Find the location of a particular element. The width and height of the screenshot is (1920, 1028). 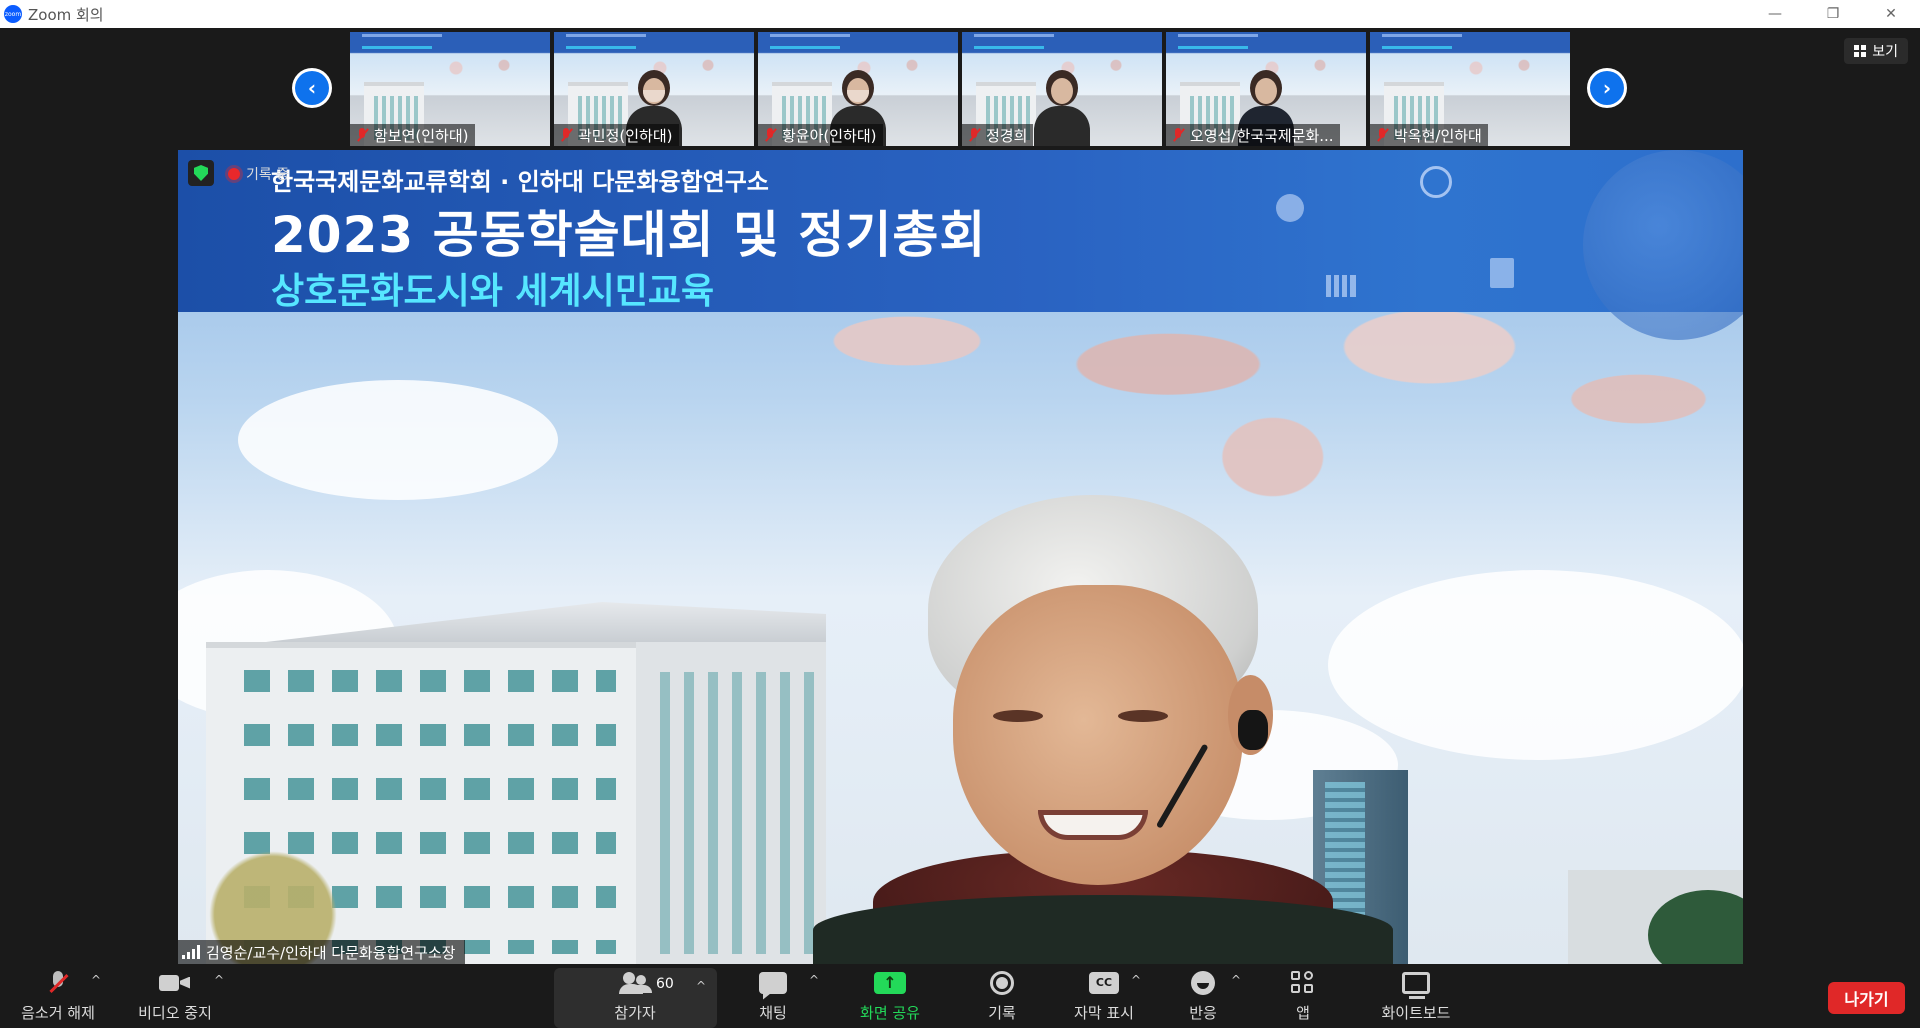

video-camera-icon is located at coordinates (175, 983).